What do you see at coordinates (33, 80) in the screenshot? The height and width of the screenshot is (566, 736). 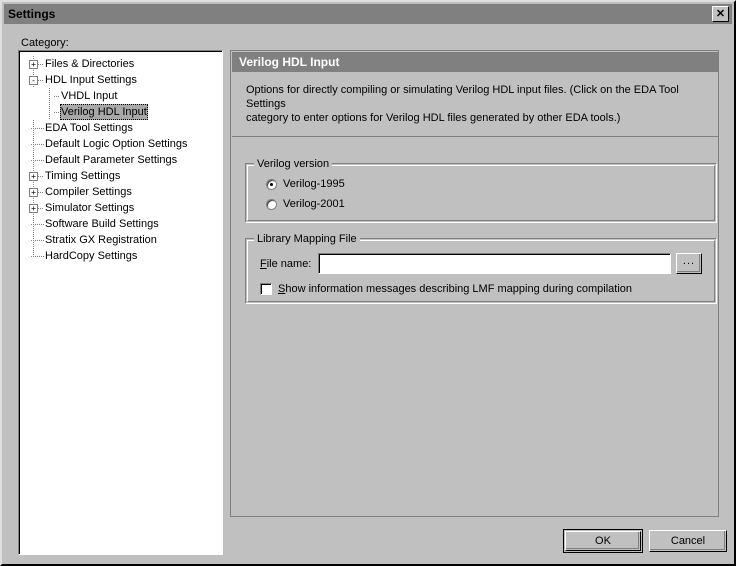 I see `collapse-icon: -` at bounding box center [33, 80].